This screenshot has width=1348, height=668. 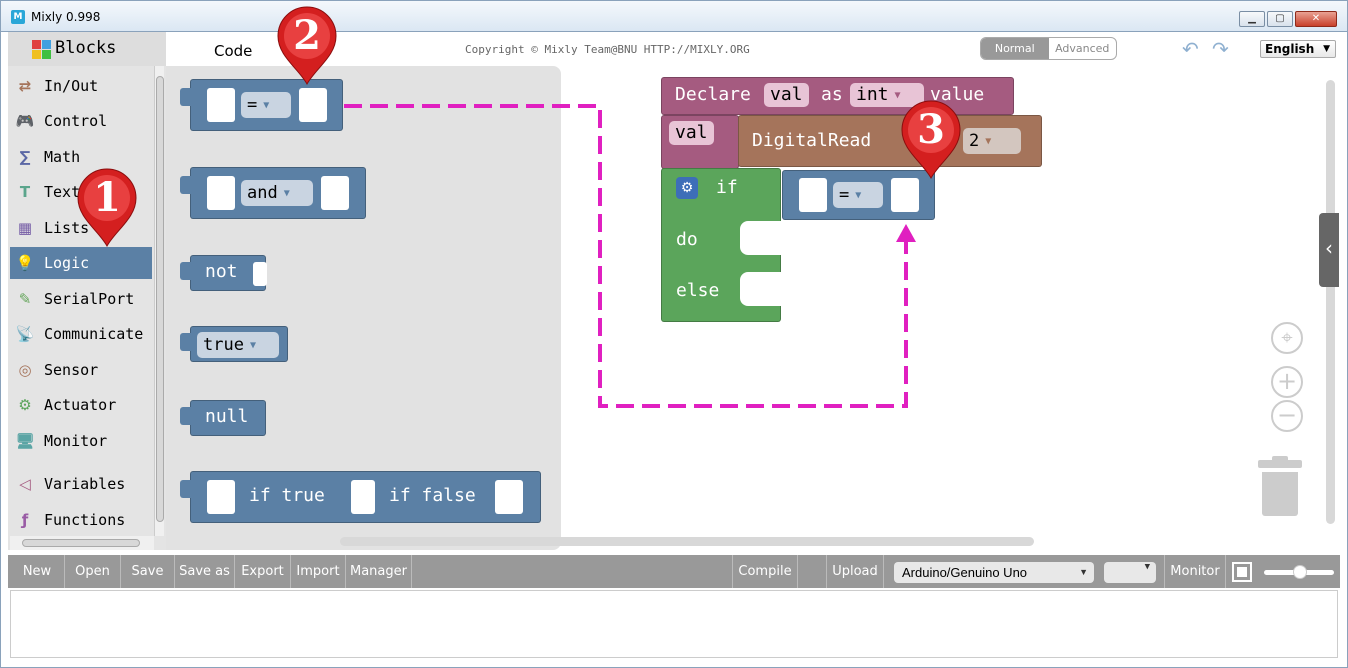 What do you see at coordinates (107, 208) in the screenshot?
I see `marker-1: 1` at bounding box center [107, 208].